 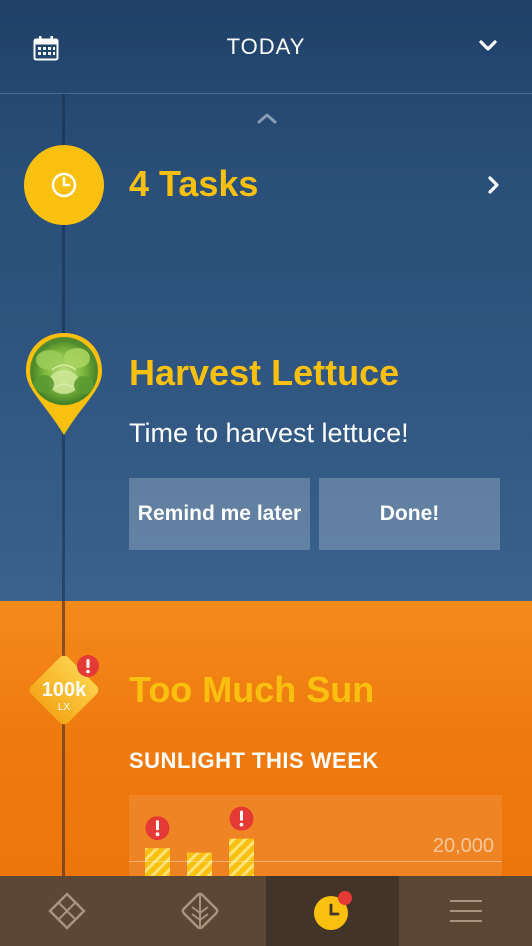 I want to click on menu-icon, so click(x=465, y=911).